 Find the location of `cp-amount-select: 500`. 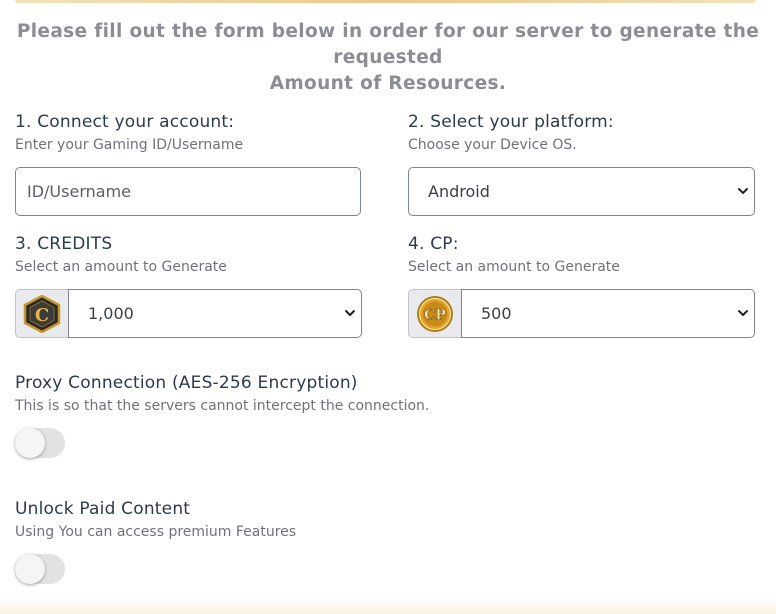

cp-amount-select: 500 is located at coordinates (608, 313).